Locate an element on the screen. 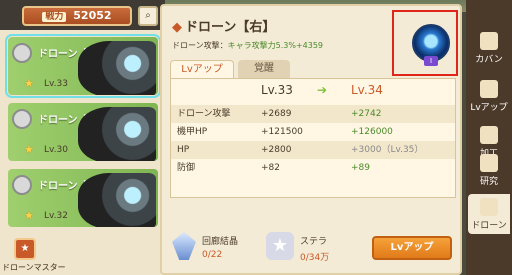 This screenshot has height=275, width=512. stat-current: +2689 is located at coordinates (276, 114).